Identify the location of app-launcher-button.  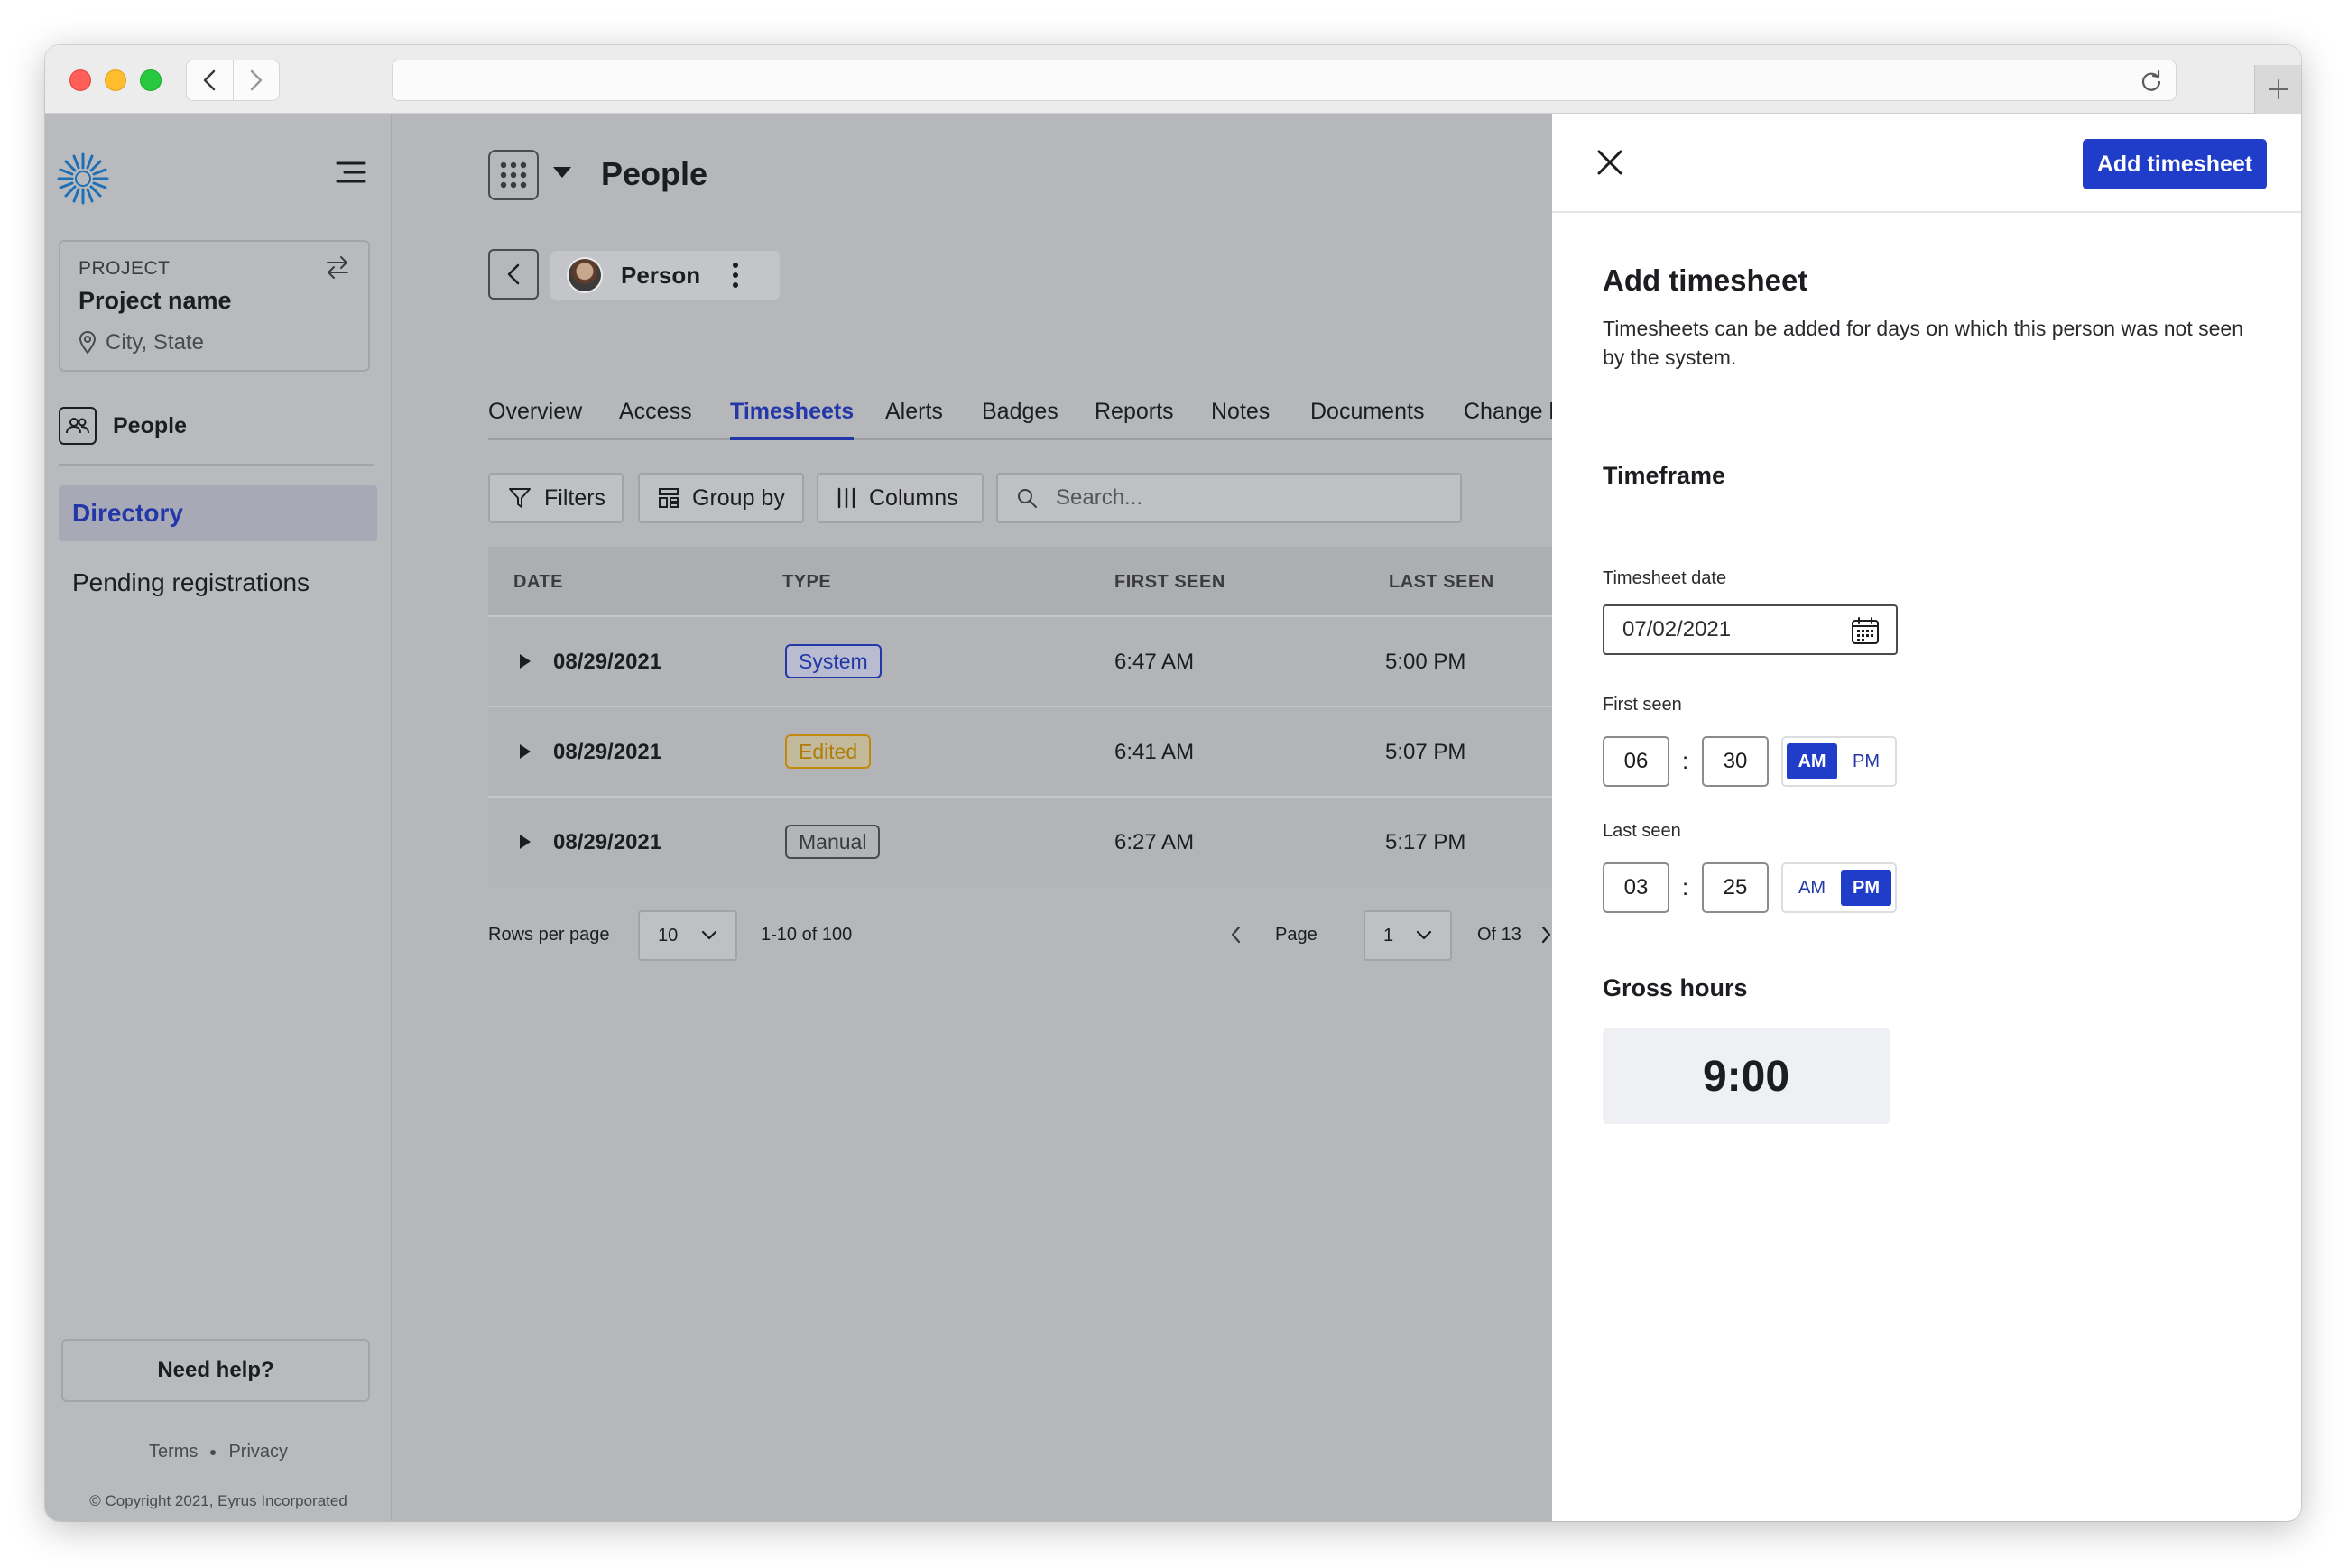
(513, 175).